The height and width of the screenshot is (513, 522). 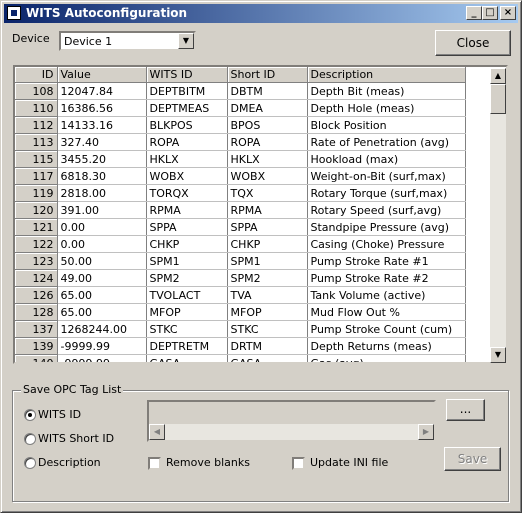 I want to click on cell-id: 124, so click(x=36, y=278).